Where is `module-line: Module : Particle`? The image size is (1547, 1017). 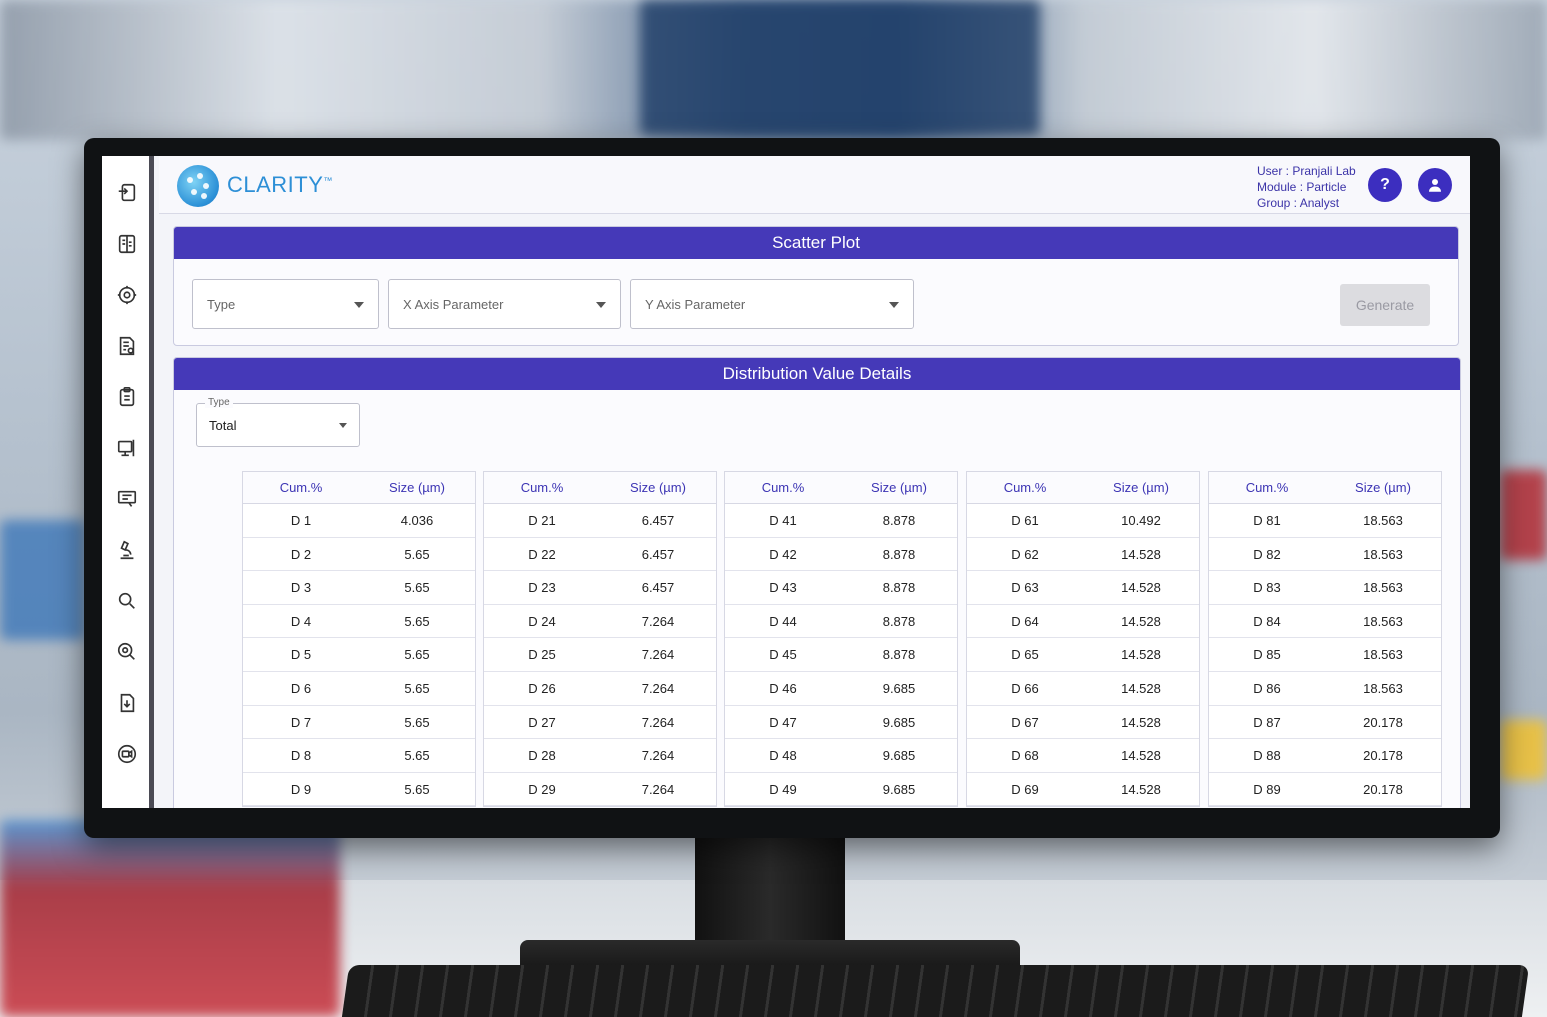
module-line: Module : Particle is located at coordinates (1302, 187).